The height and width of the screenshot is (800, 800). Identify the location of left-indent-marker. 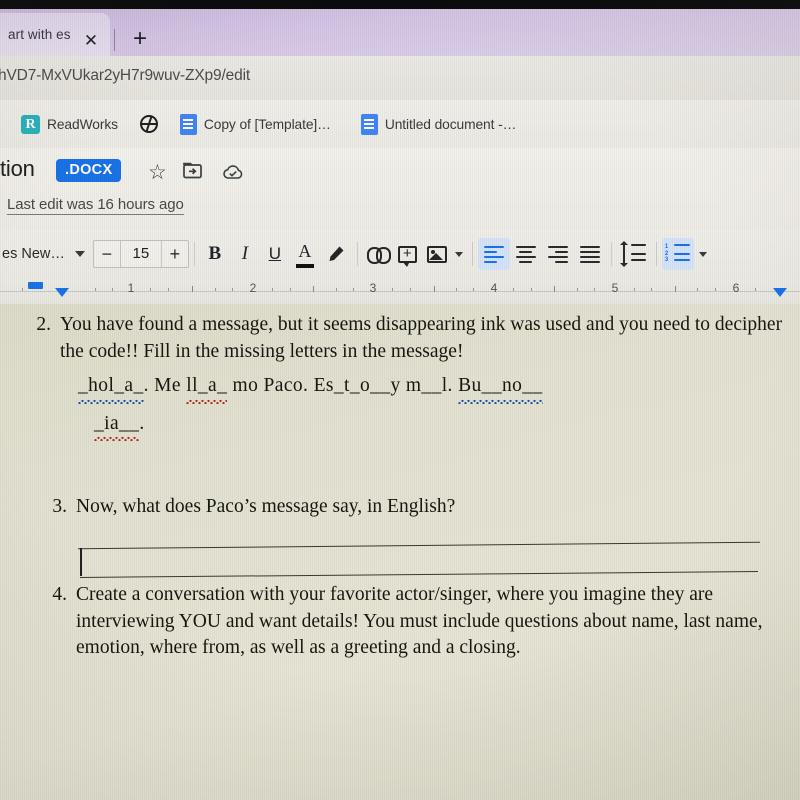
(62, 292).